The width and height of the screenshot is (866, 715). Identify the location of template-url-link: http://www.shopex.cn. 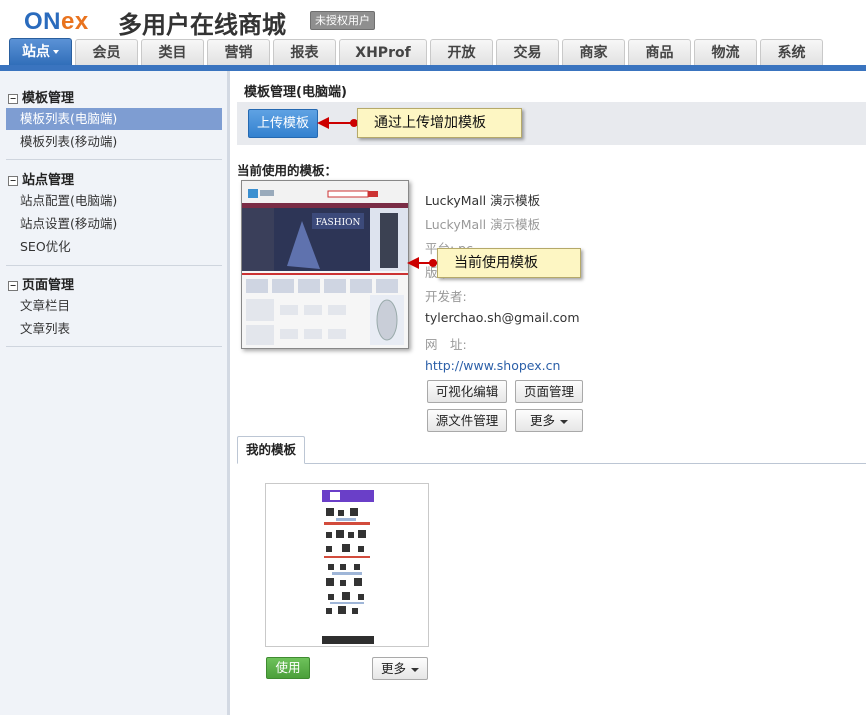
(492, 365).